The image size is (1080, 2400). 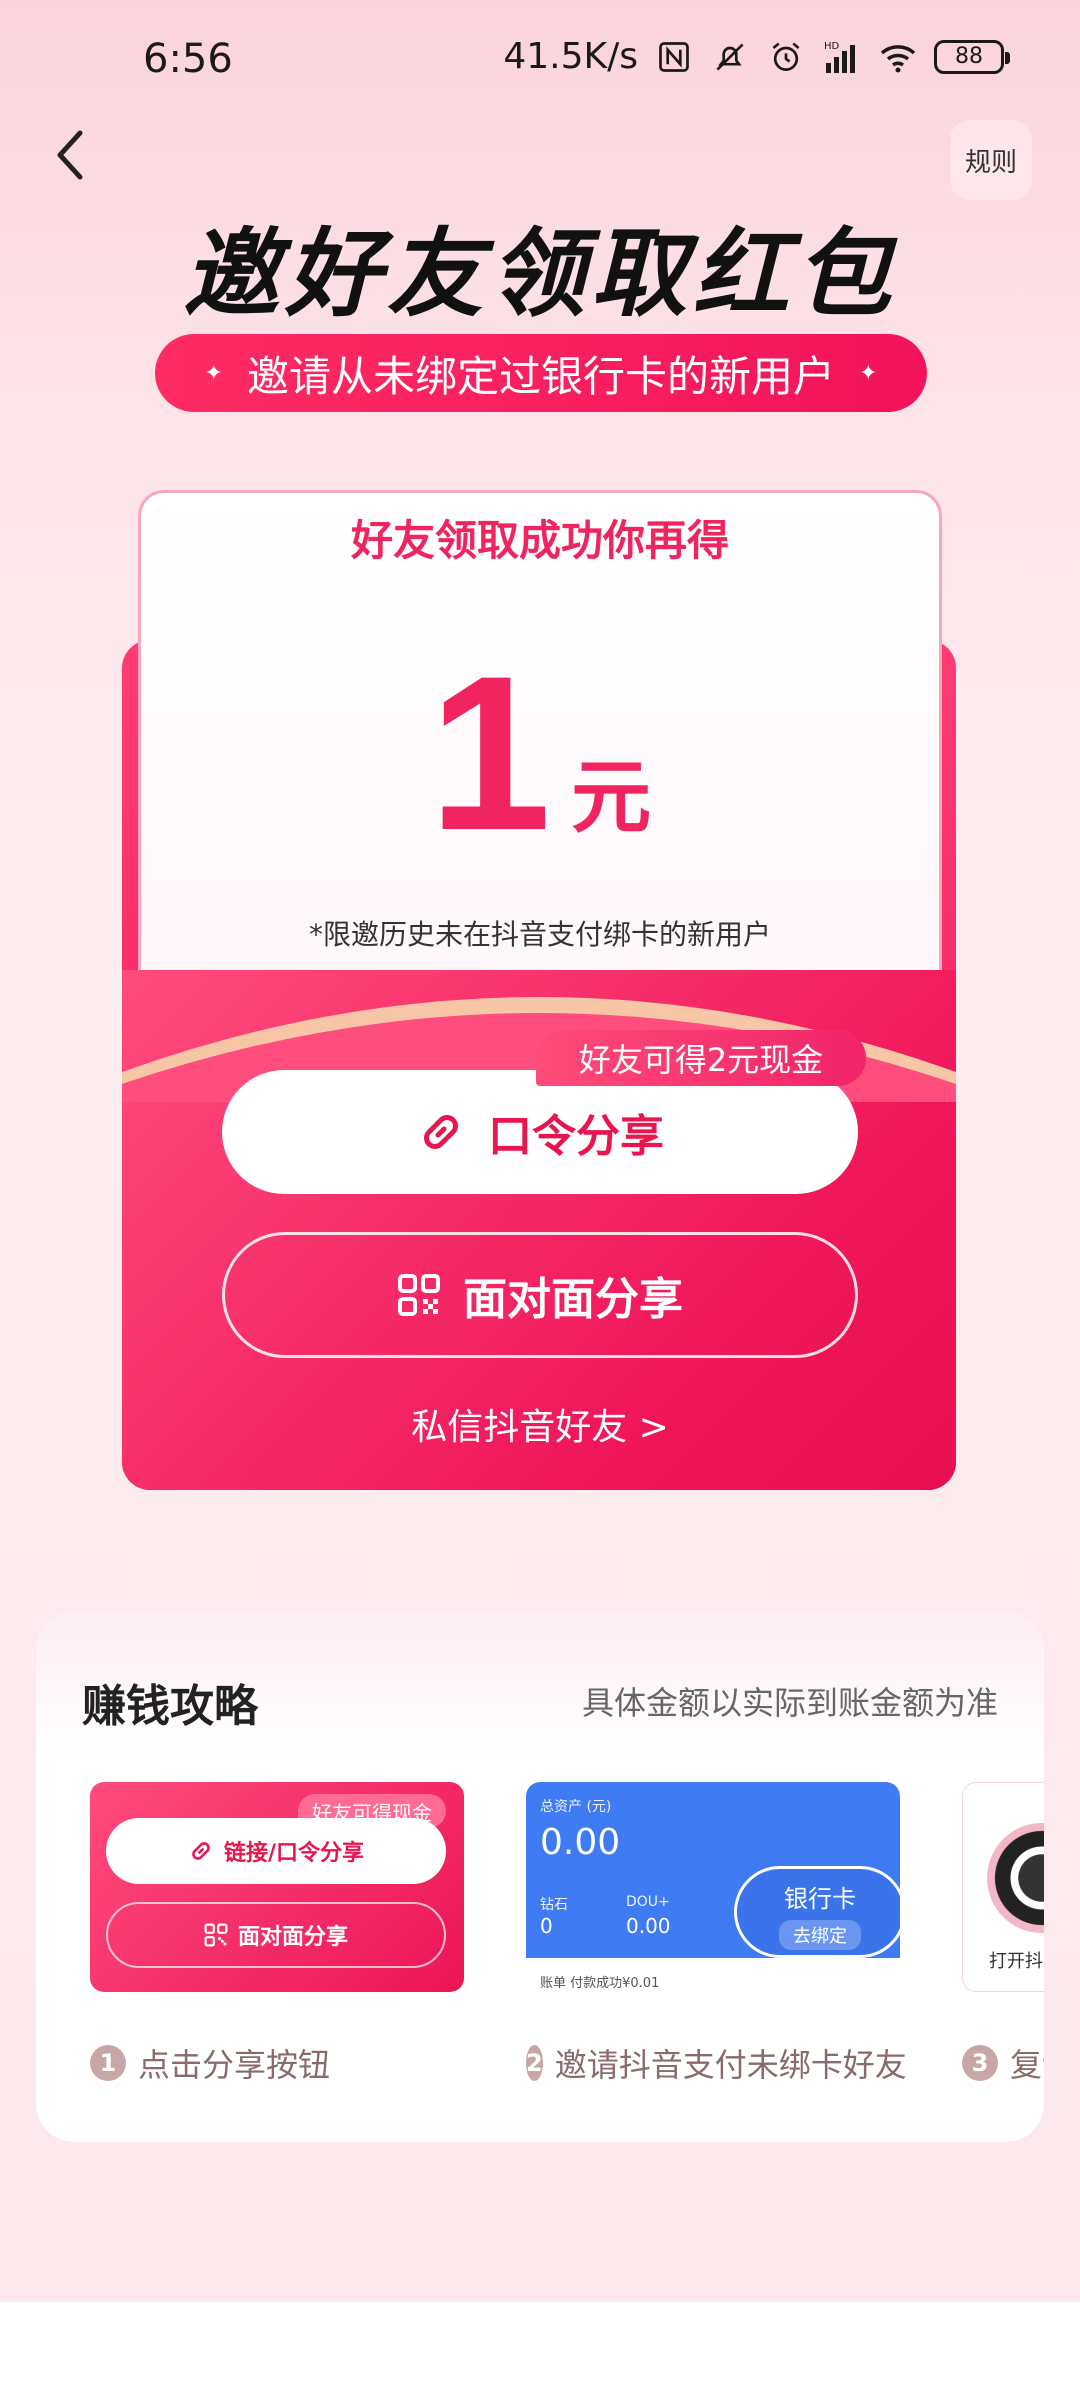 I want to click on step-number: 1, so click(x=108, y=2063).